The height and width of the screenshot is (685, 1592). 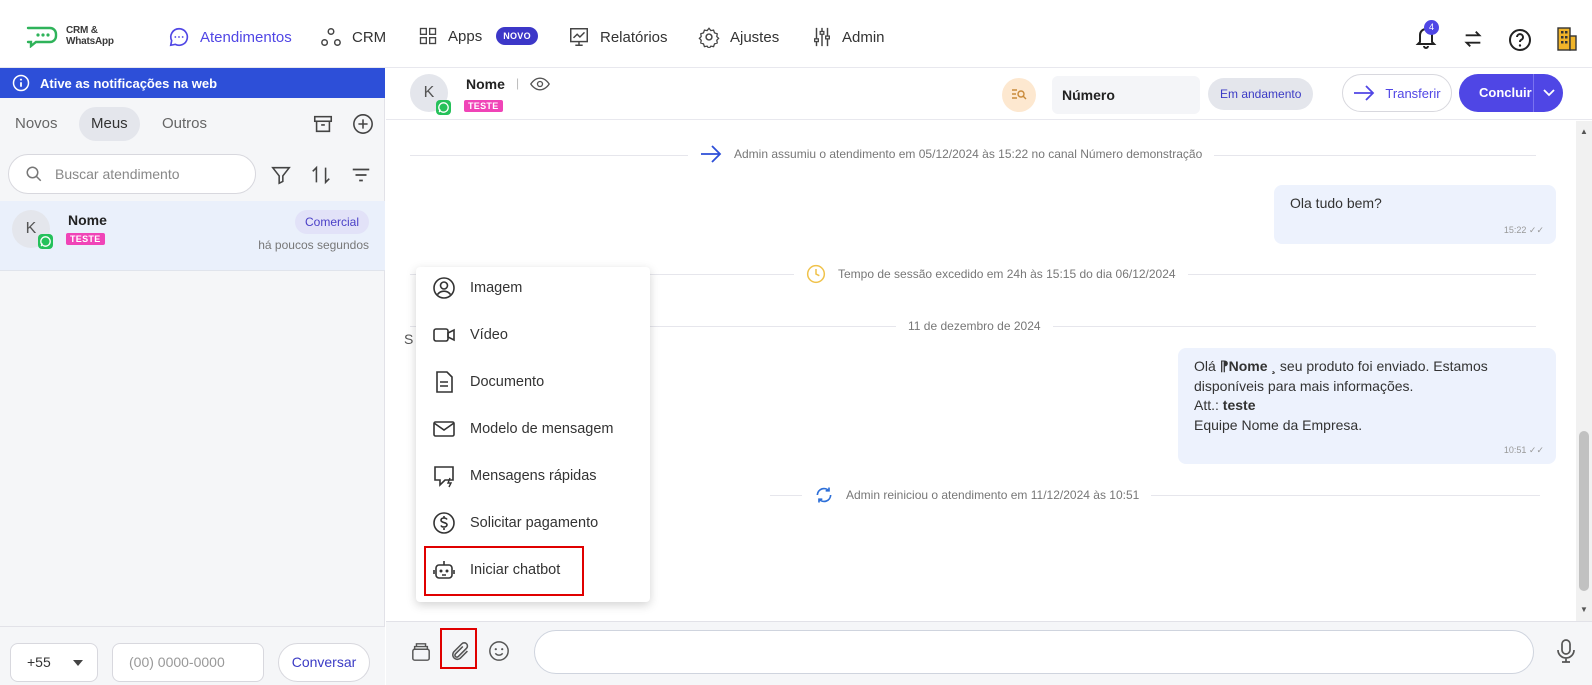 What do you see at coordinates (69, 36) in the screenshot?
I see `app-logo: CRM & WhatsApp` at bounding box center [69, 36].